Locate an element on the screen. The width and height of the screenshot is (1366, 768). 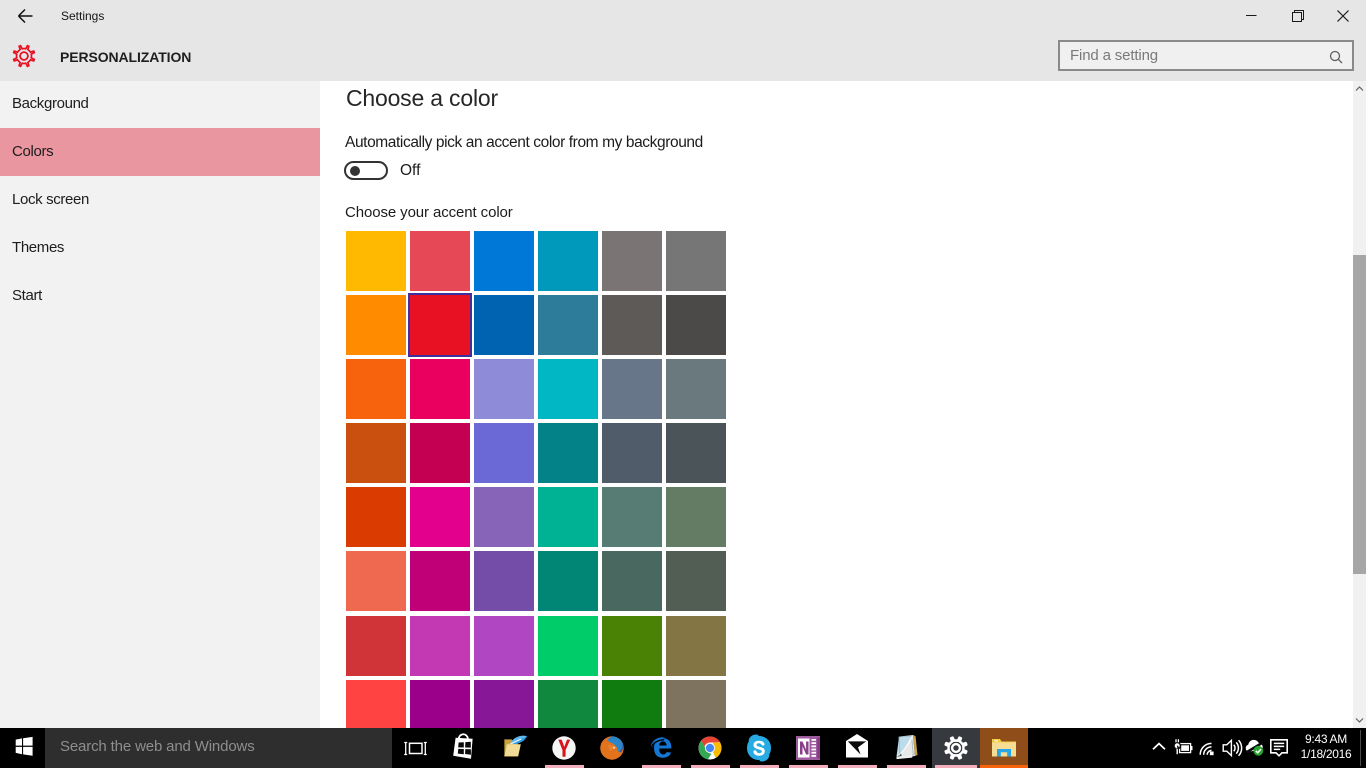
svg-text: e is located at coordinates (663, 746).